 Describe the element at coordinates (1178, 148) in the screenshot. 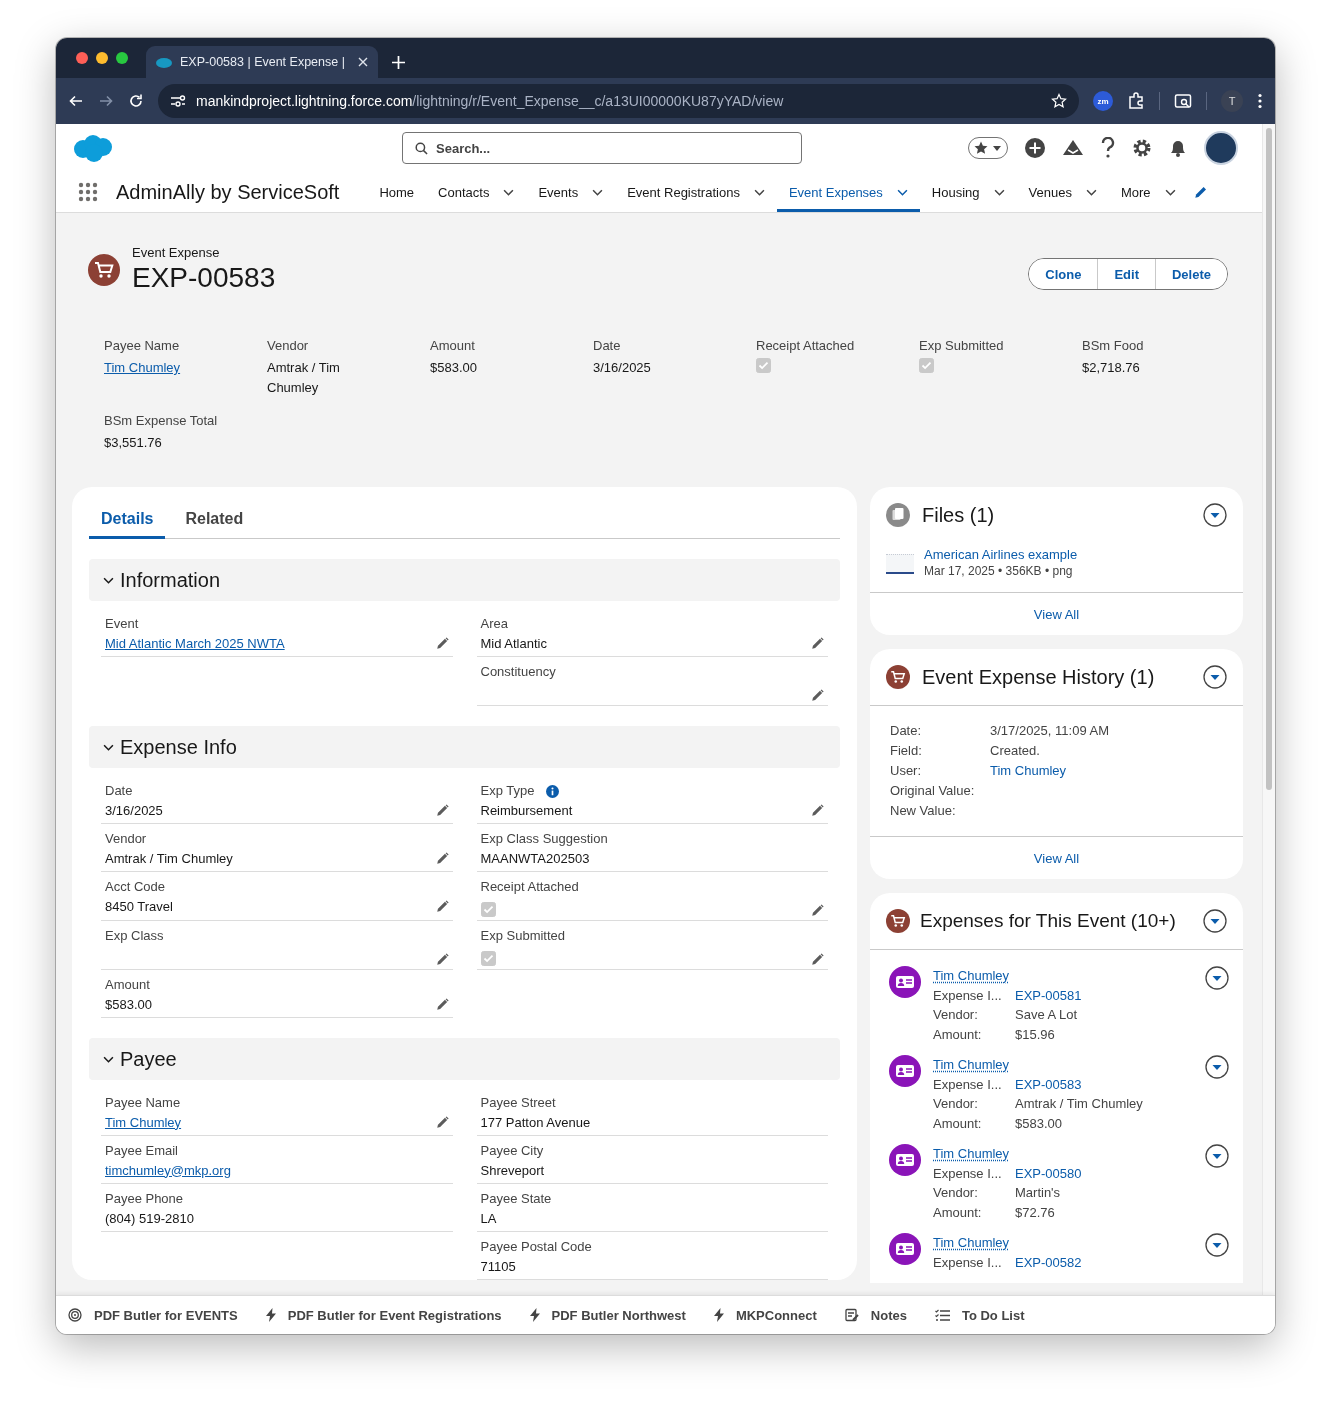

I see `bell-icon` at that location.